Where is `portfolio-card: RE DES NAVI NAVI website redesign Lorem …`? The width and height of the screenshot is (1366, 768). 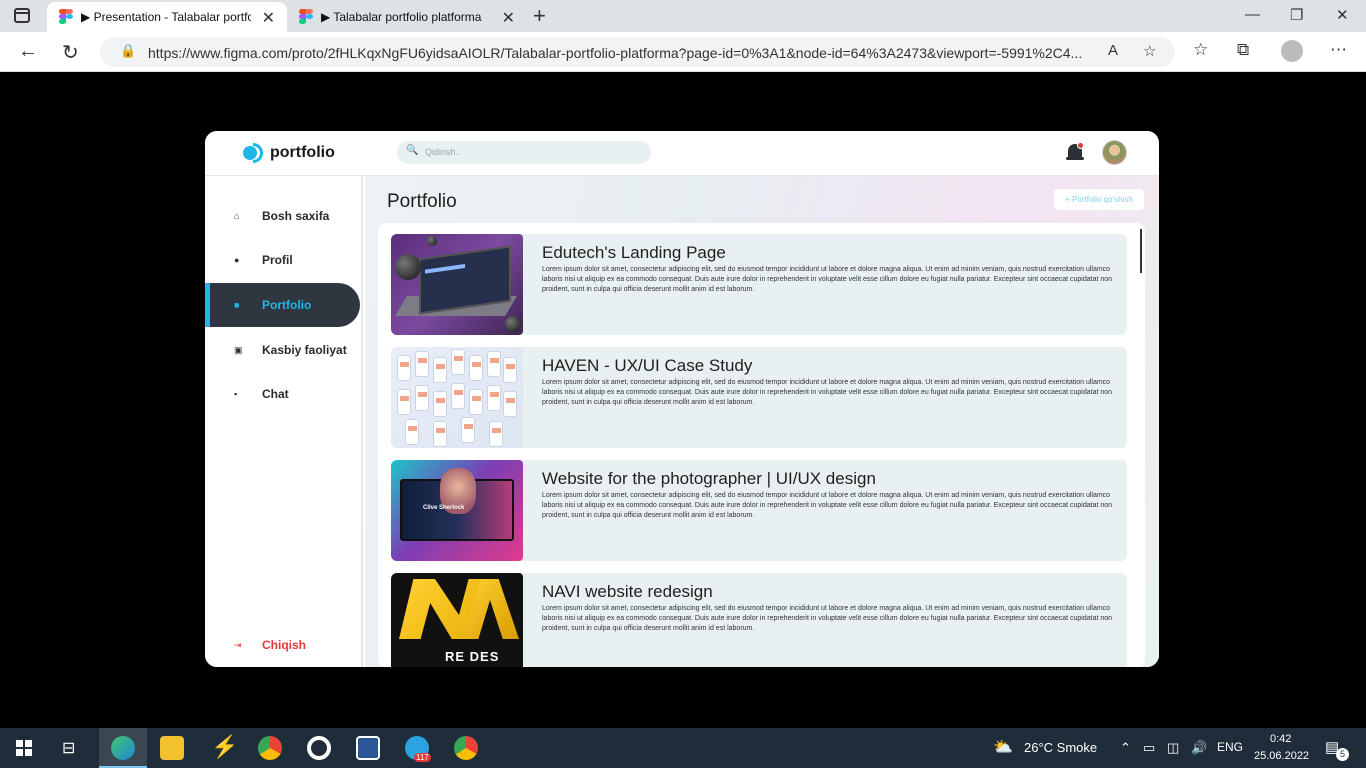 portfolio-card: RE DES NAVI NAVI website redesign Lorem … is located at coordinates (759, 620).